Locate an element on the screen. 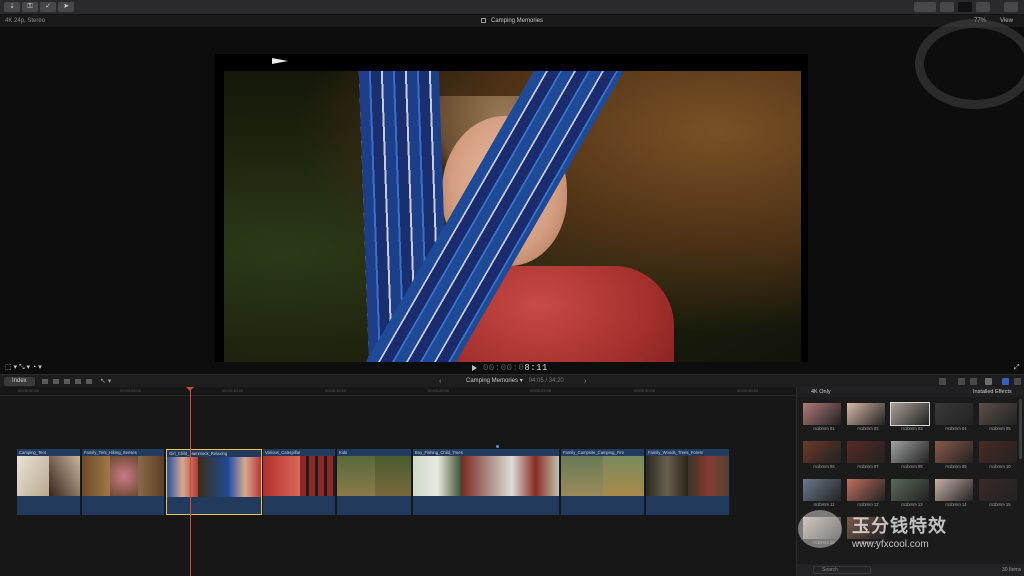 Image resolution: width=1024 pixels, height=576 pixels. fullscreen-icon: ⤢ is located at coordinates (1017, 368).